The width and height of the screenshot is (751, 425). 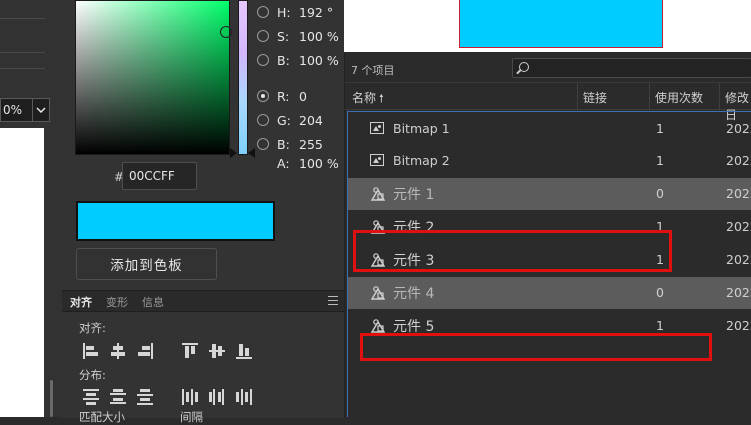 I want to click on align-right-icon, so click(x=145, y=351).